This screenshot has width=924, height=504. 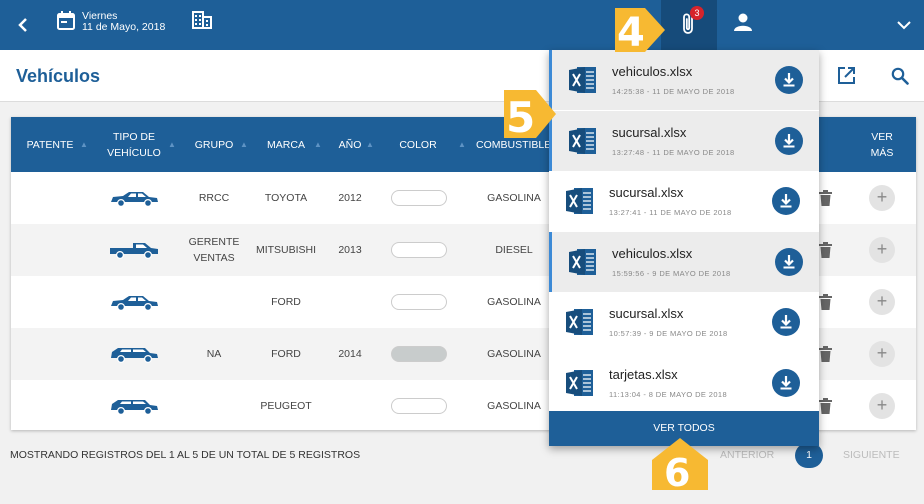 I want to click on cell-grupo: NA, so click(x=214, y=354).